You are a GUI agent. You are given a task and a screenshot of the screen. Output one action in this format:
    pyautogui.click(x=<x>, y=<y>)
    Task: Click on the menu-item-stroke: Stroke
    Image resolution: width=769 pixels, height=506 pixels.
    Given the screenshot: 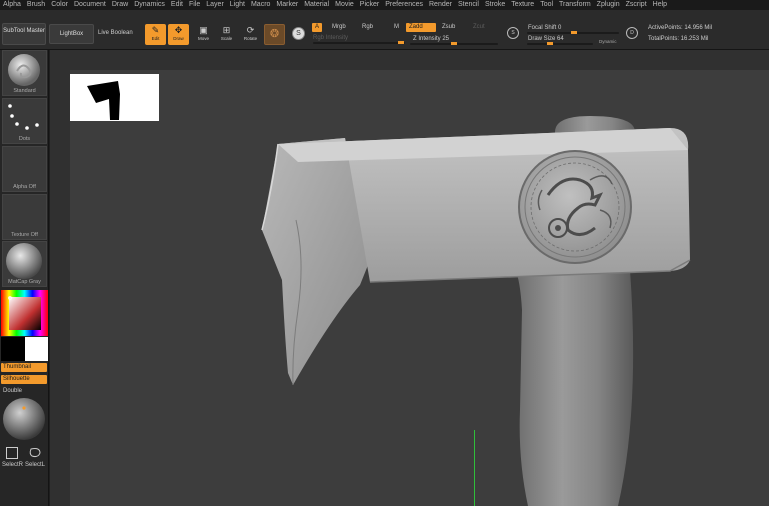 What is the action you would take?
    pyautogui.click(x=495, y=5)
    